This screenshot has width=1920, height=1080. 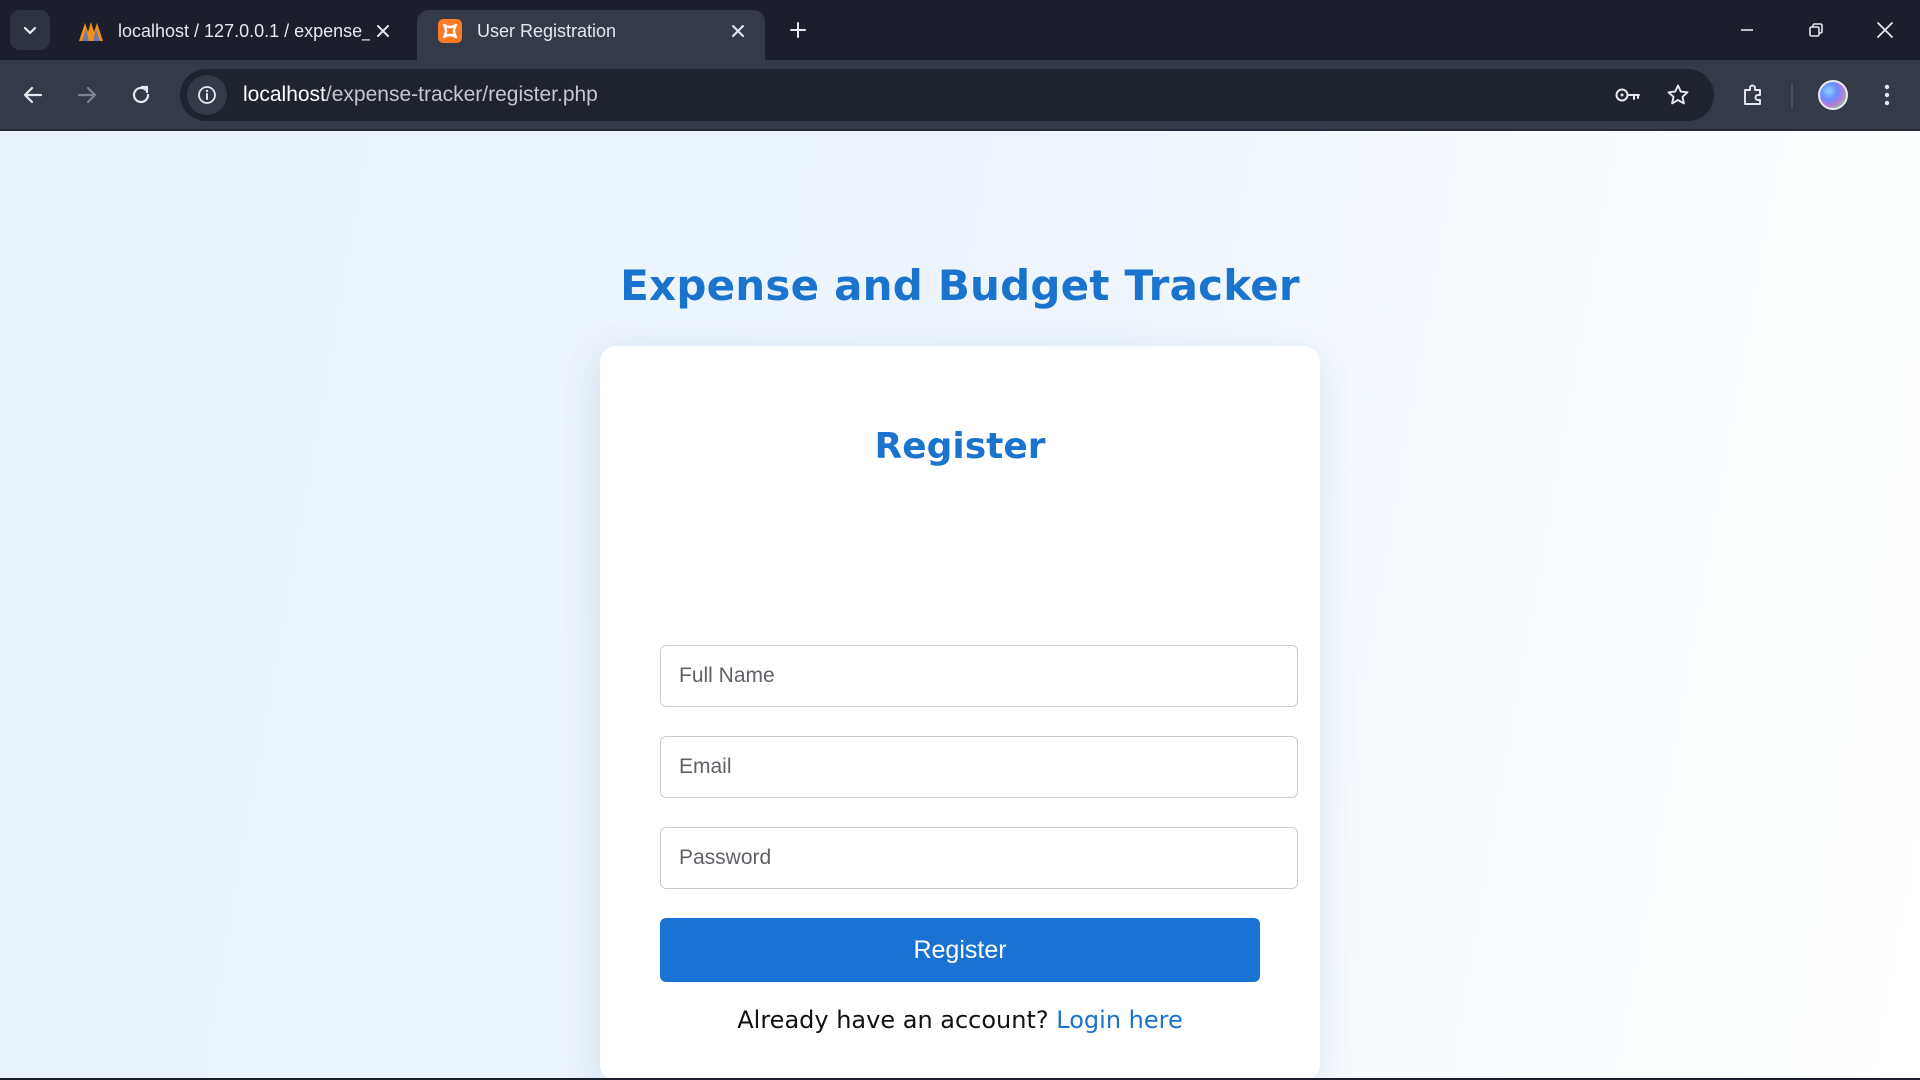 I want to click on restore-button, so click(x=1816, y=30).